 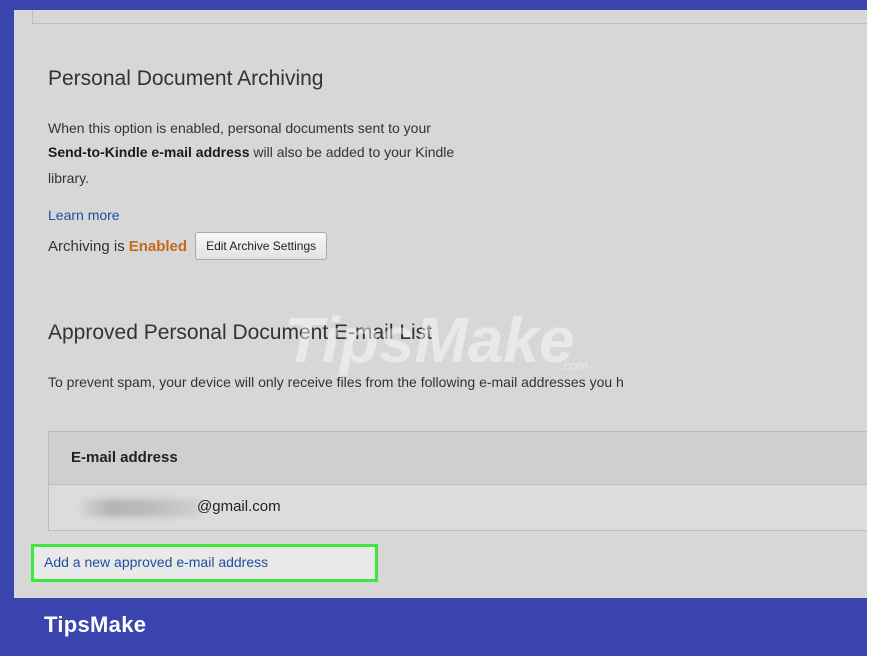 I want to click on edit-archive-settings-button: Edit Archive Settings, so click(x=261, y=246).